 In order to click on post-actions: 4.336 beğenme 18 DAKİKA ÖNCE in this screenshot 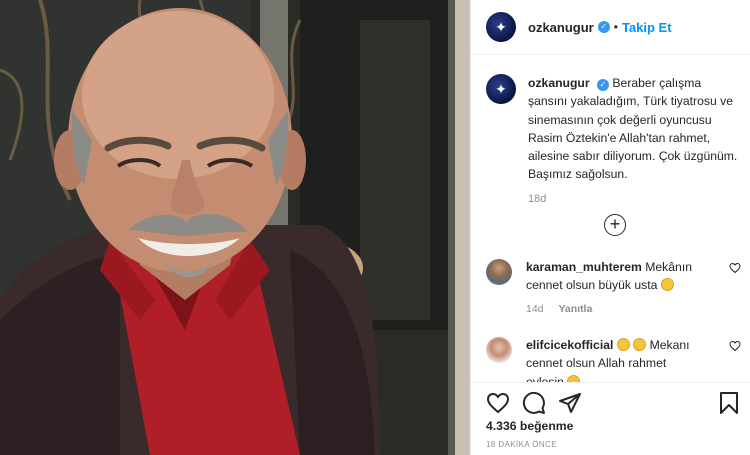, I will do `click(610, 418)`.